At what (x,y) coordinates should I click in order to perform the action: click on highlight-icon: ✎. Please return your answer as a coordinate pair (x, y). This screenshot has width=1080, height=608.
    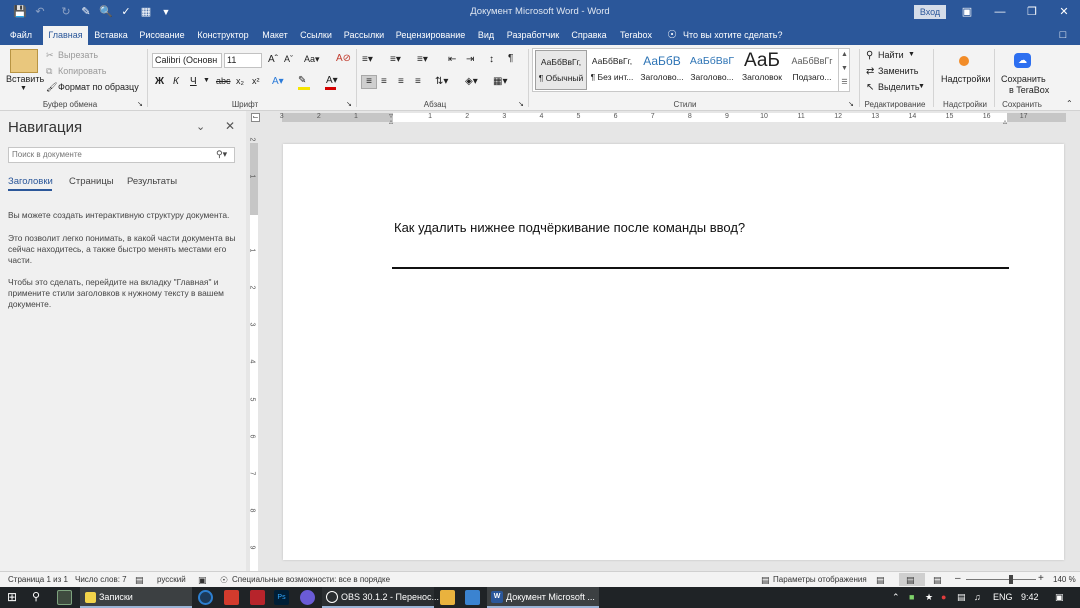
    Looking at the image, I should click on (302, 80).